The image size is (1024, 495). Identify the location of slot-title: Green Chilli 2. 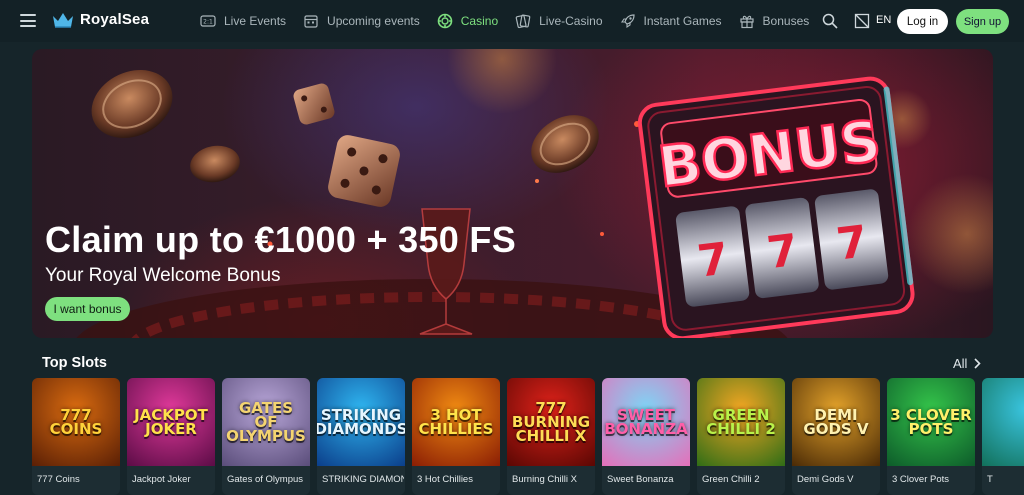
(731, 479).